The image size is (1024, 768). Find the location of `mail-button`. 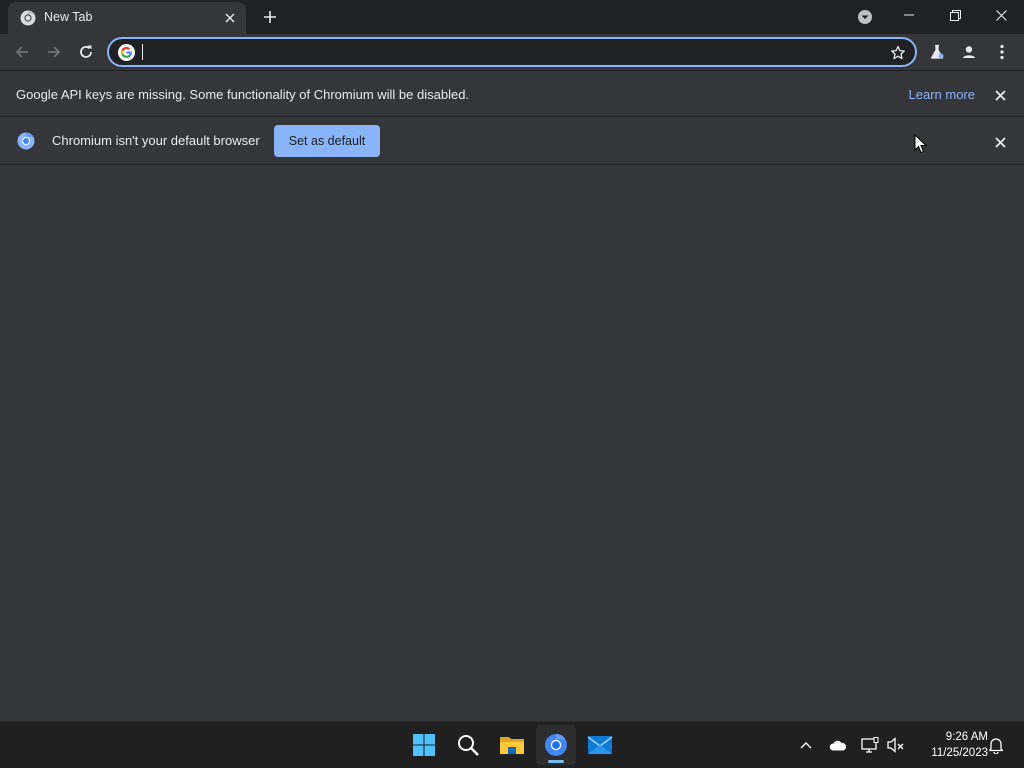

mail-button is located at coordinates (600, 745).